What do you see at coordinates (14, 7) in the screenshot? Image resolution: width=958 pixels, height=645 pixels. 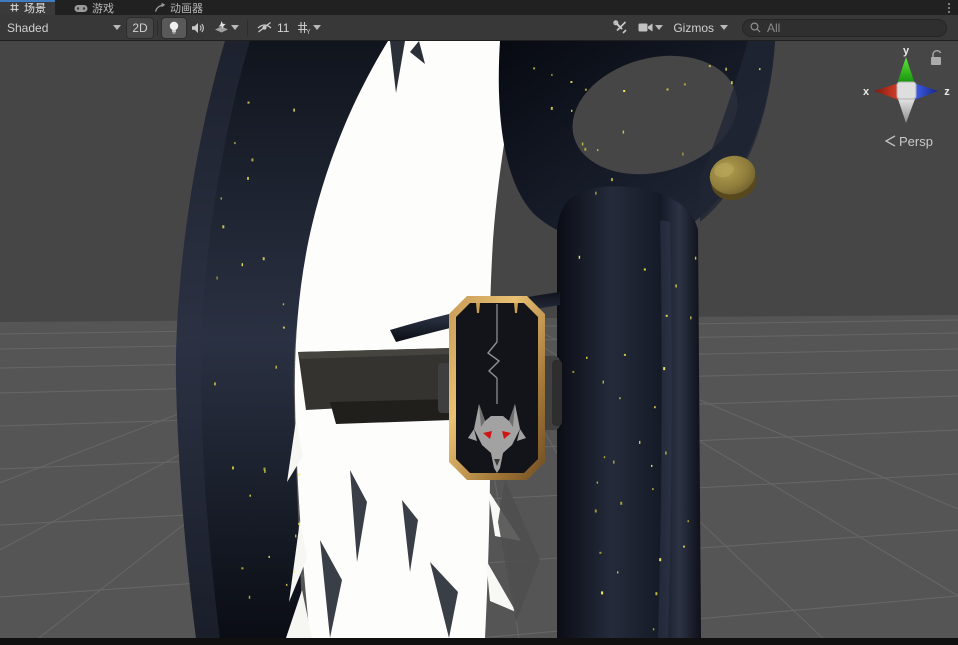 I see `scene-grid-icon` at bounding box center [14, 7].